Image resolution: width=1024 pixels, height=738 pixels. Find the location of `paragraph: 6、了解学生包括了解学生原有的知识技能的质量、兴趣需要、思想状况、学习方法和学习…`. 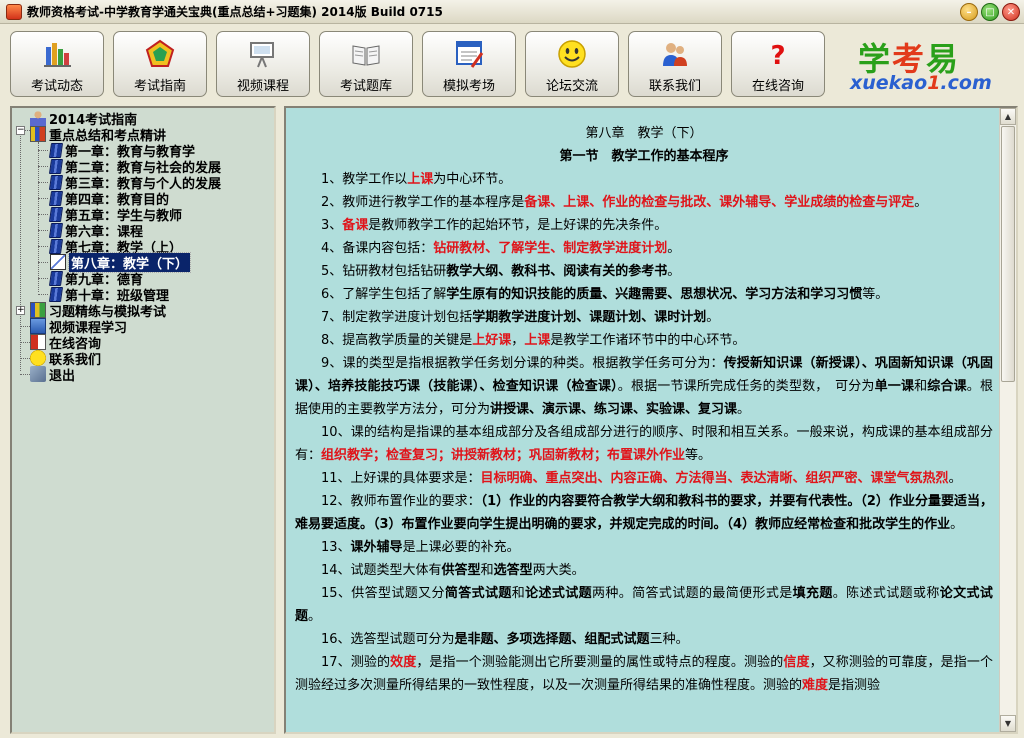

paragraph: 6、了解学生包括了解学生原有的知识技能的质量、兴趣需要、思想状况、学习方法和学习… is located at coordinates (605, 294).